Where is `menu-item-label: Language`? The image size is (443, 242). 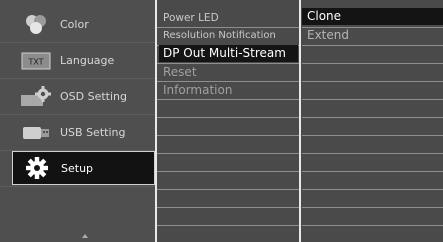 menu-item-label: Language is located at coordinates (87, 60).